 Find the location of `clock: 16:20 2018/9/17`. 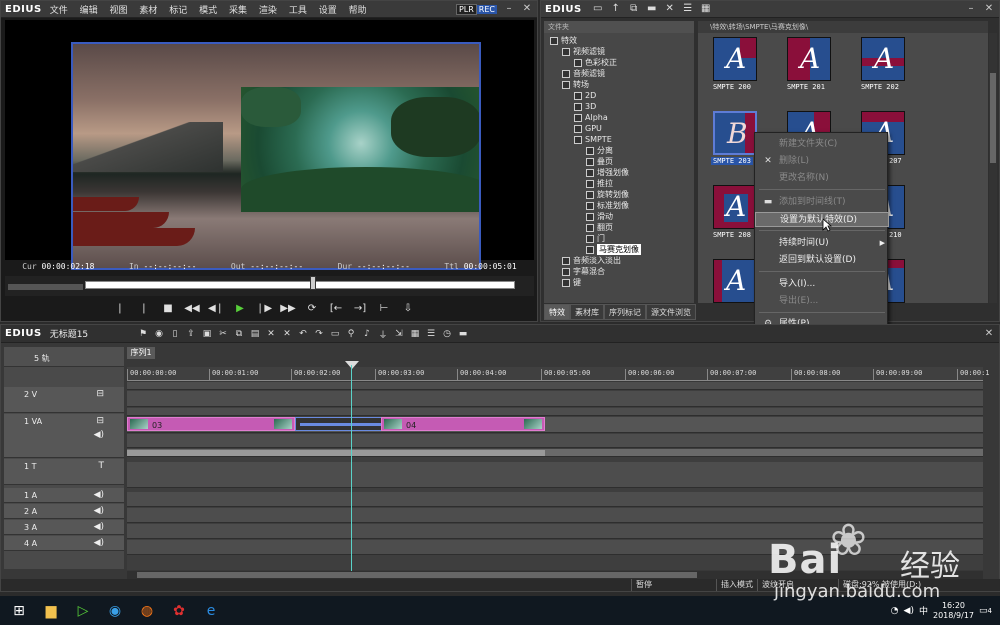

clock: 16:20 2018/9/17 is located at coordinates (953, 611).